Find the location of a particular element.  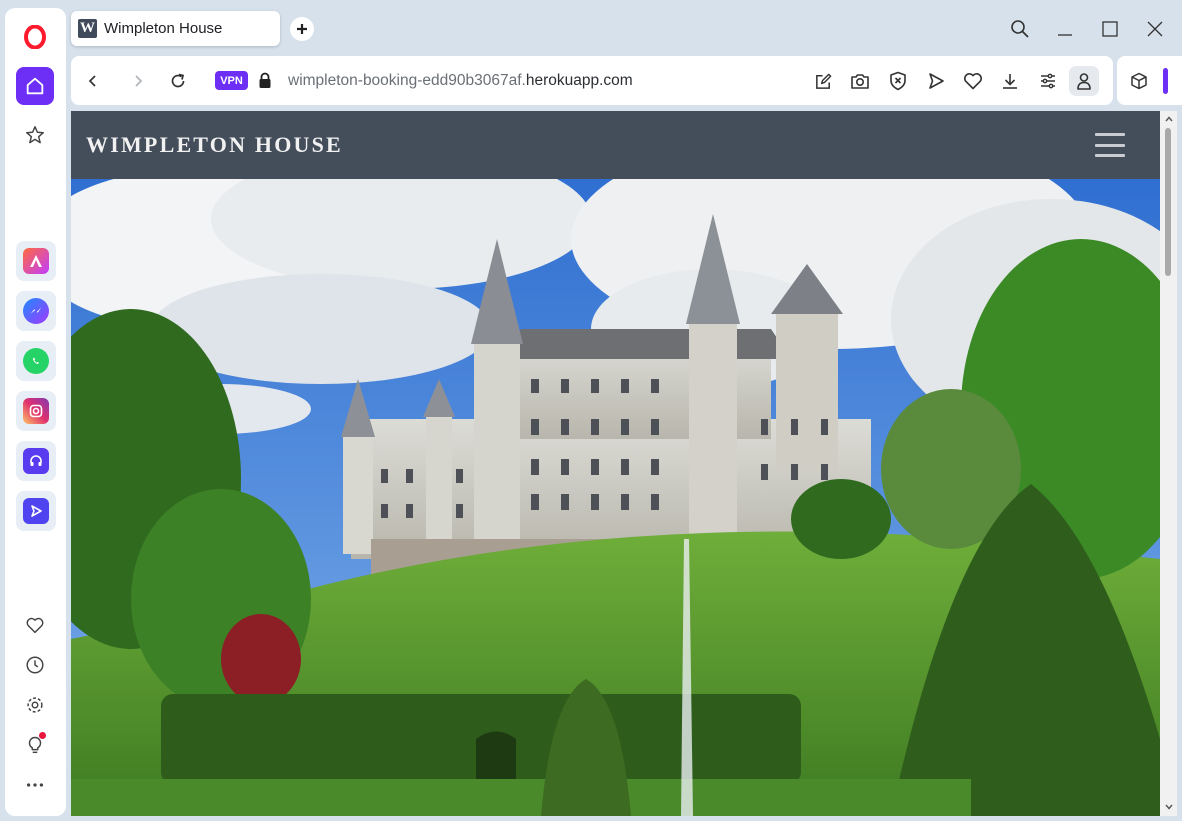

cube-icon is located at coordinates (1139, 81).